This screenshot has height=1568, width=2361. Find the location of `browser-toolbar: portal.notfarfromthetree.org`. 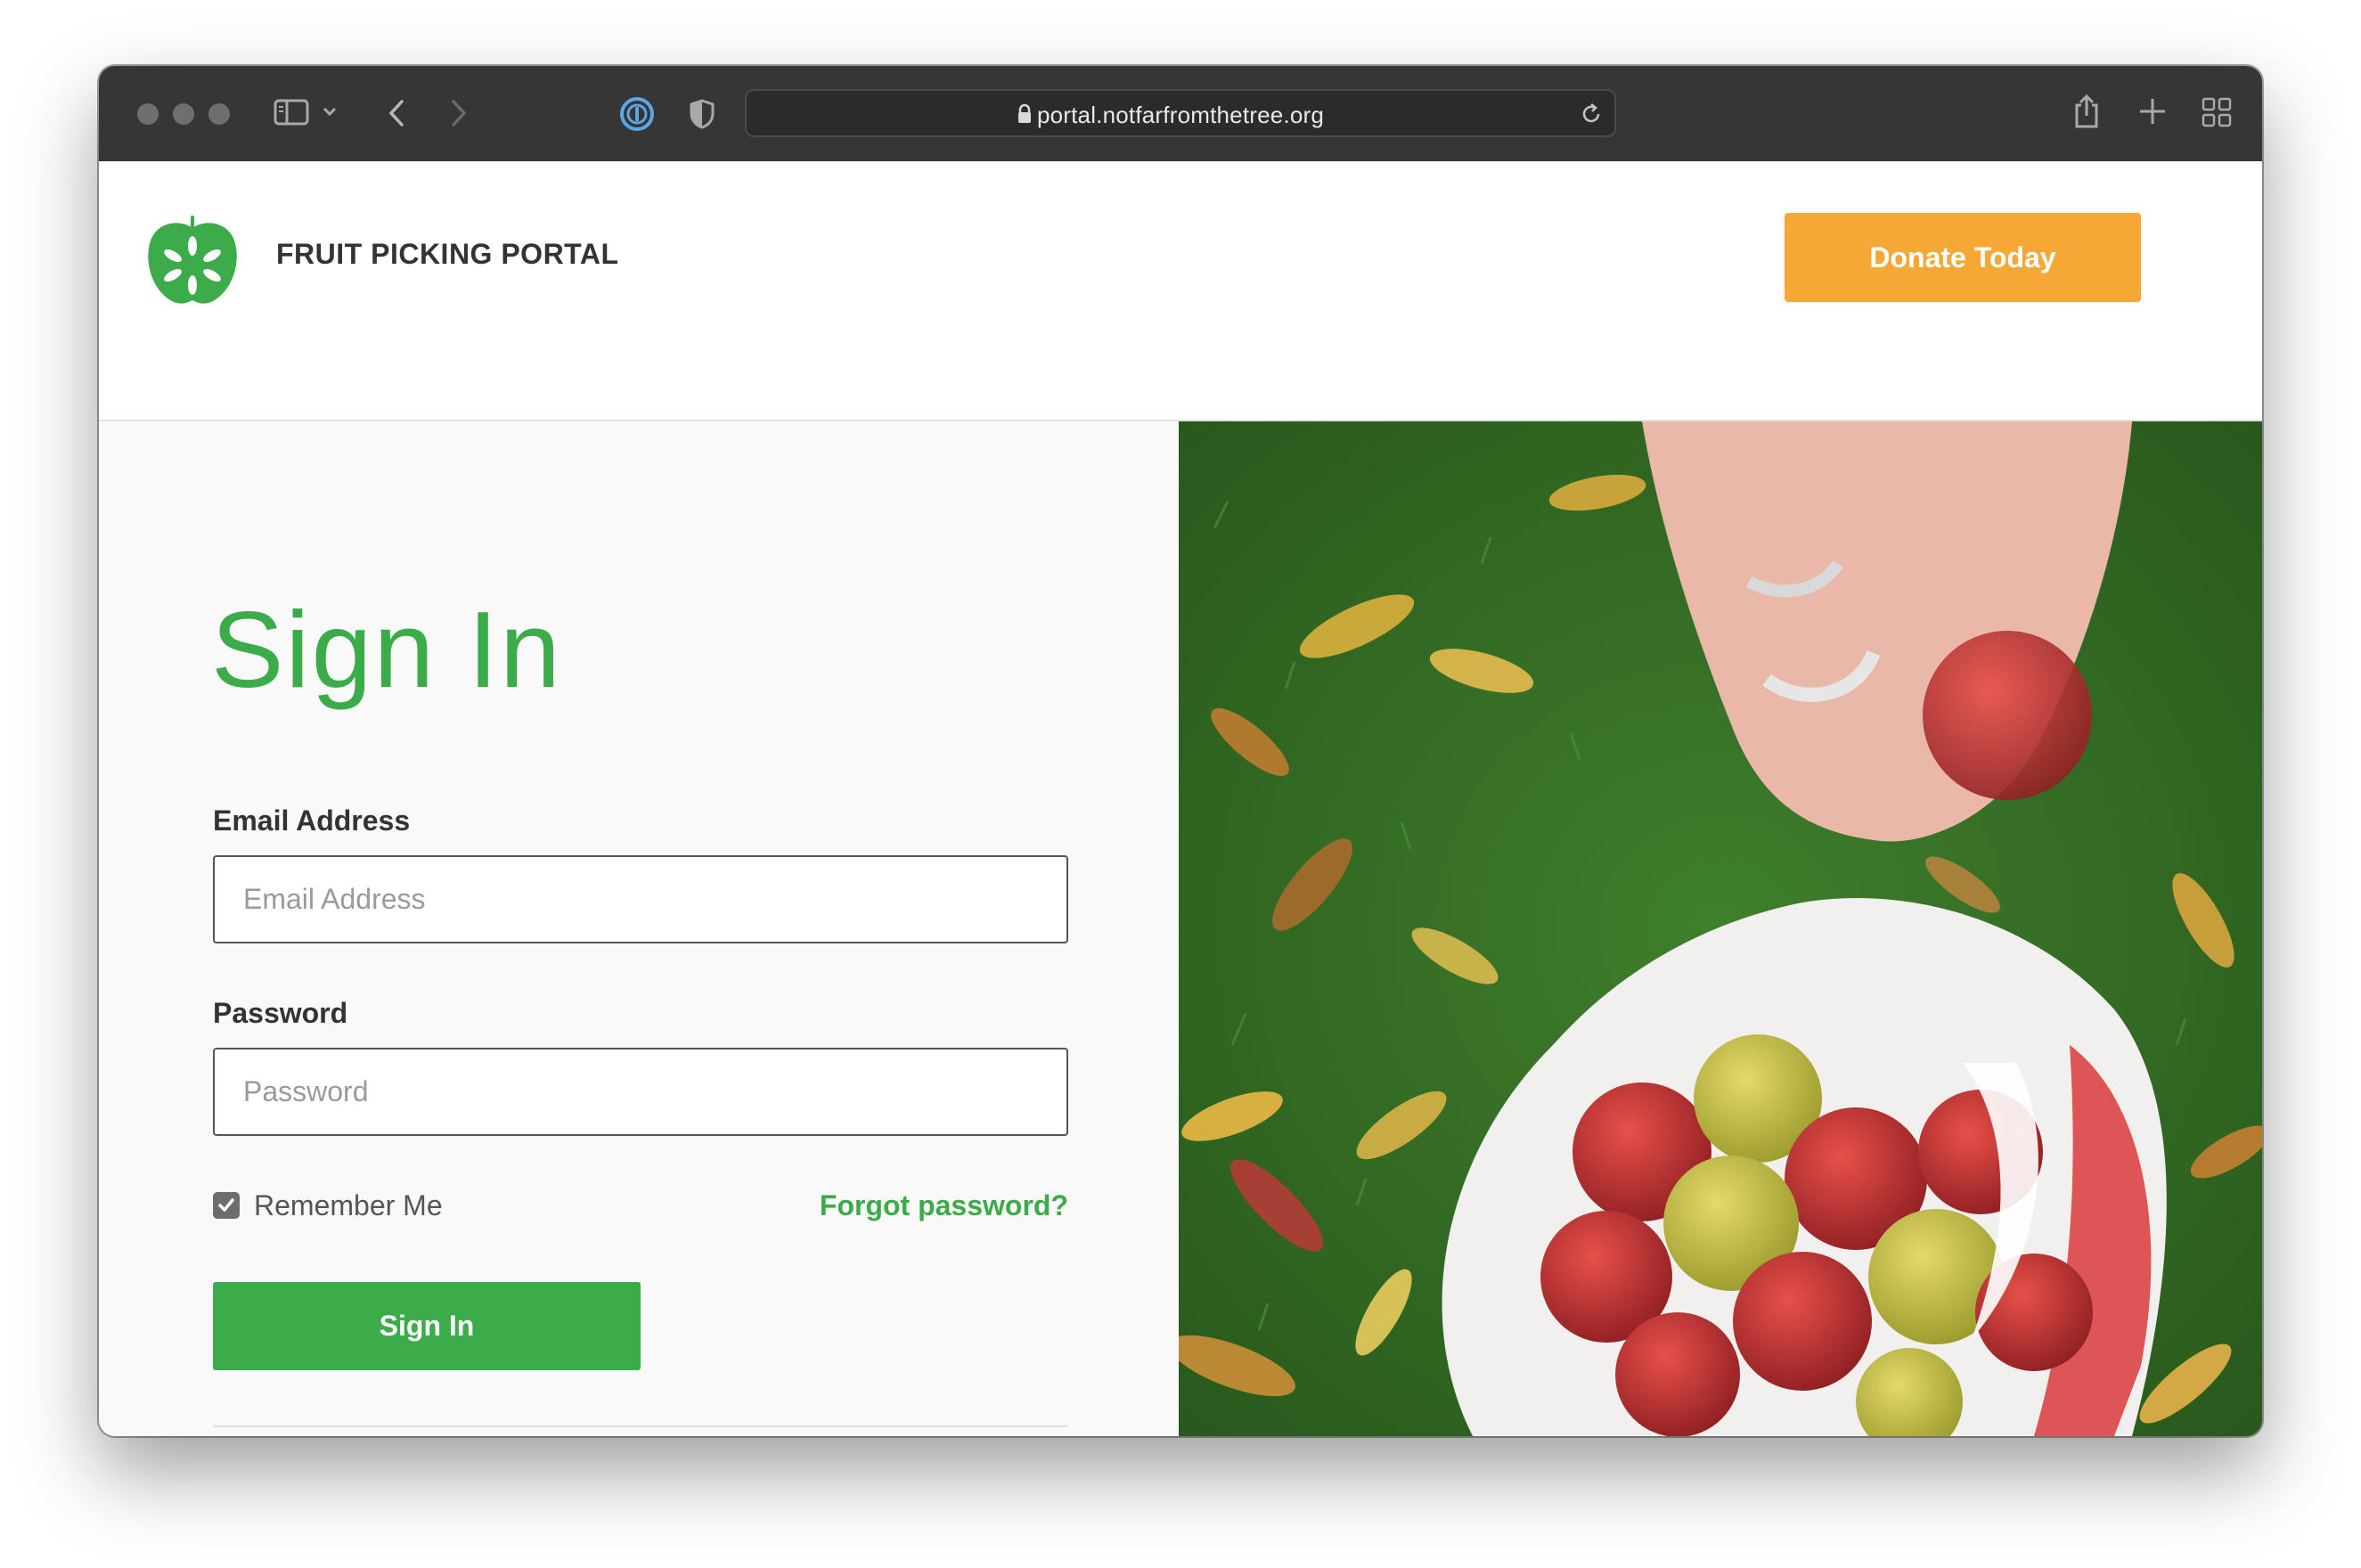

browser-toolbar: portal.notfarfromthetree.org is located at coordinates (1180, 114).